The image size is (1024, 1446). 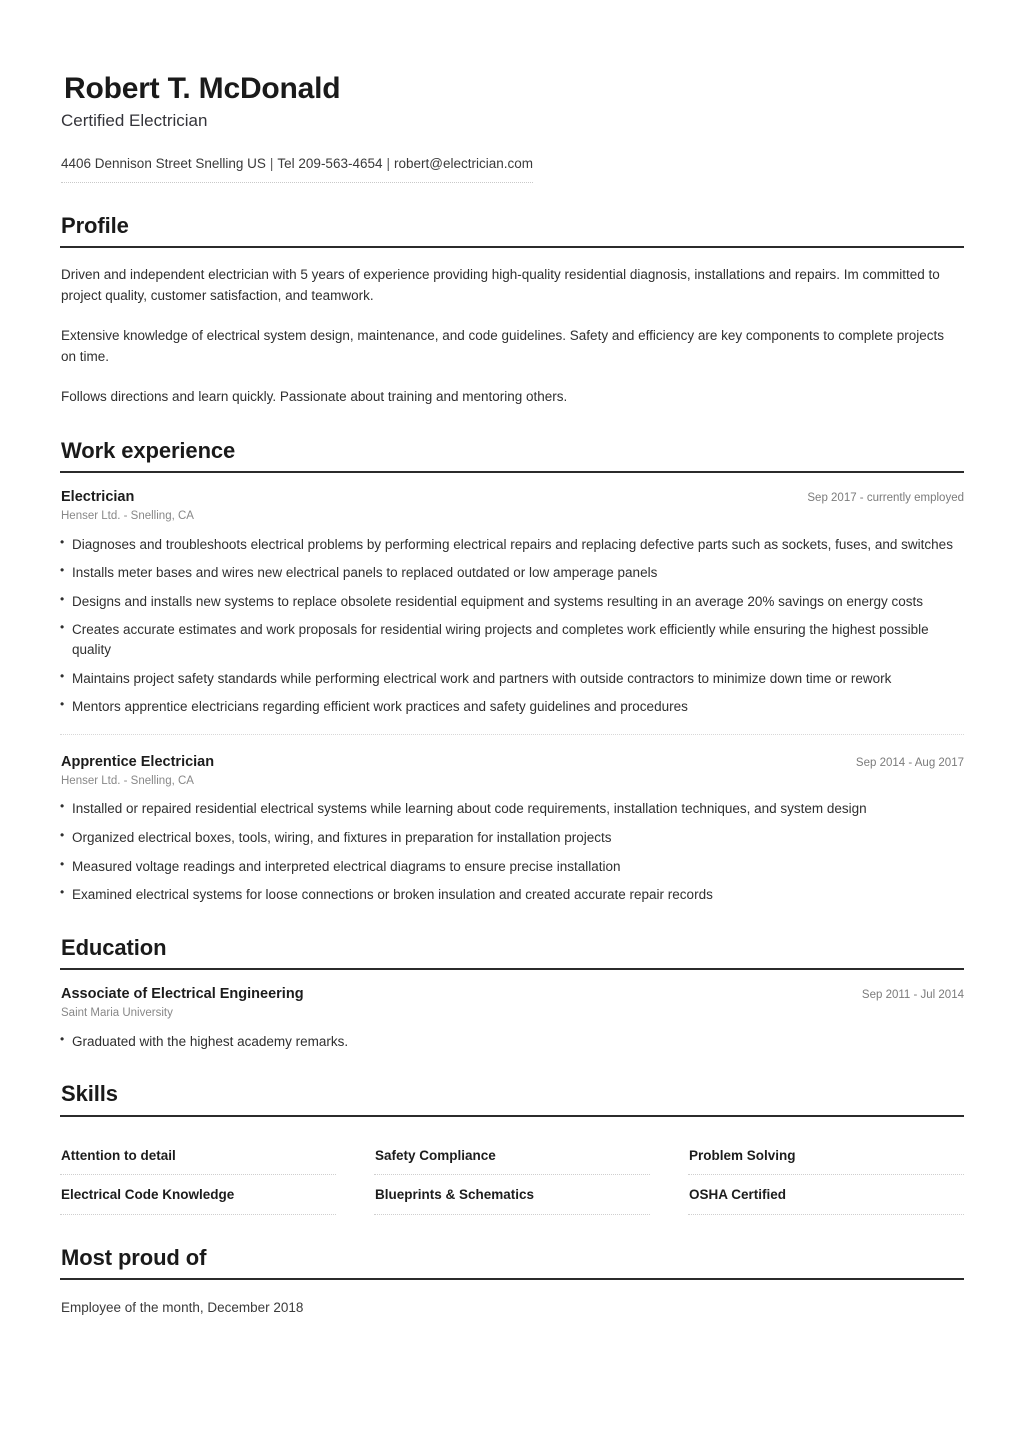 What do you see at coordinates (909, 762) in the screenshot?
I see `work-entry-date: Sep 2014 - Aug 2017` at bounding box center [909, 762].